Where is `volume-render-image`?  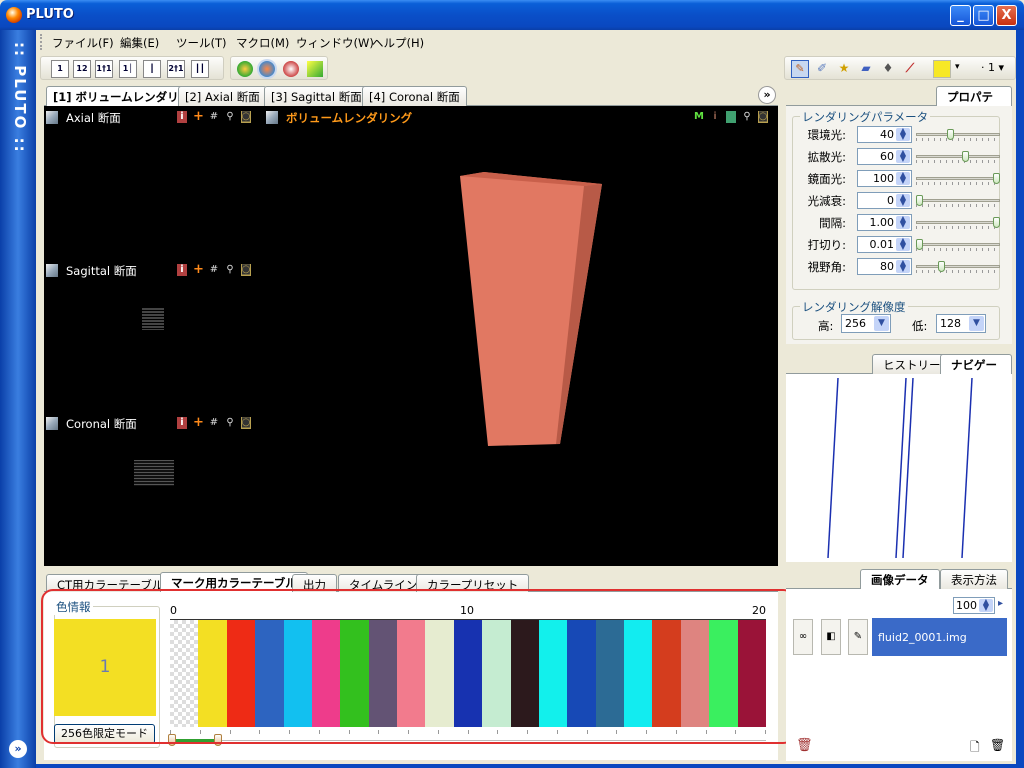
volume-render-image is located at coordinates (531, 309).